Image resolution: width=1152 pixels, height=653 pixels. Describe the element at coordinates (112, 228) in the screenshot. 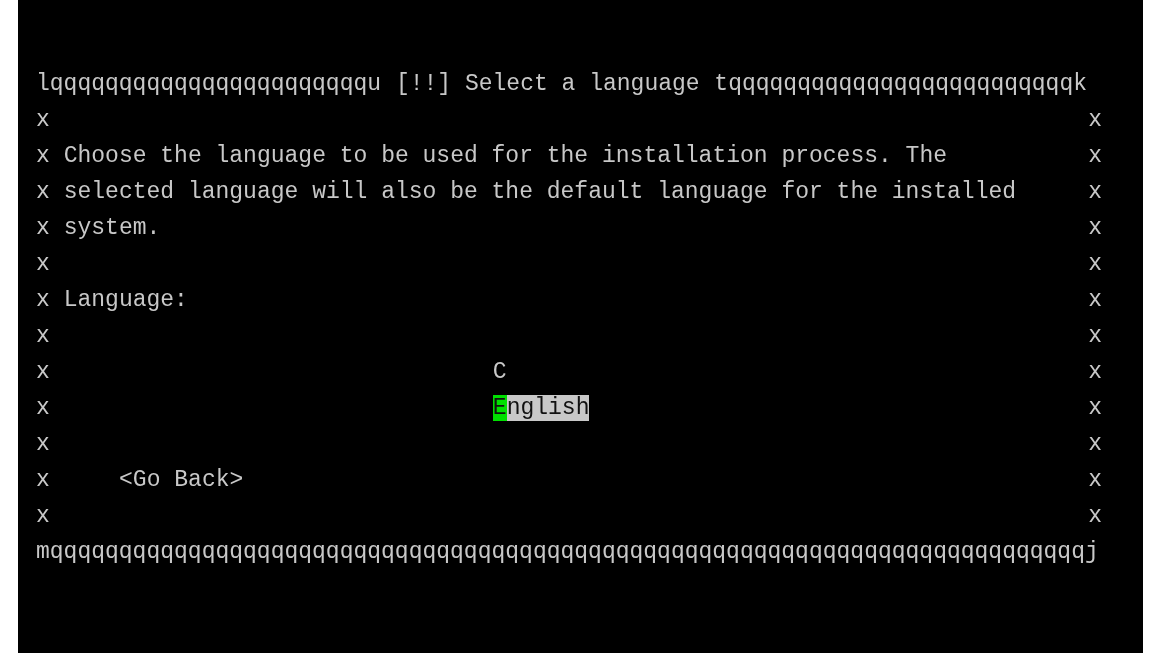

I see `prompt-text: system.` at that location.